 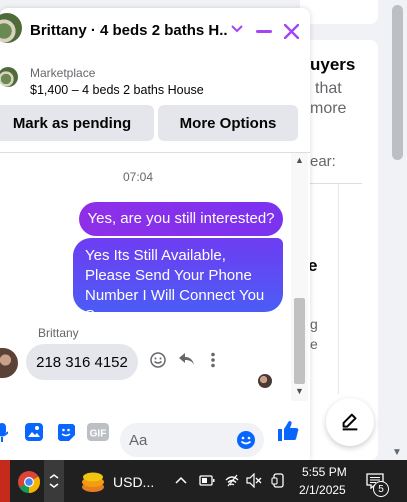 What do you see at coordinates (4, 432) in the screenshot?
I see `microphone-icon` at bounding box center [4, 432].